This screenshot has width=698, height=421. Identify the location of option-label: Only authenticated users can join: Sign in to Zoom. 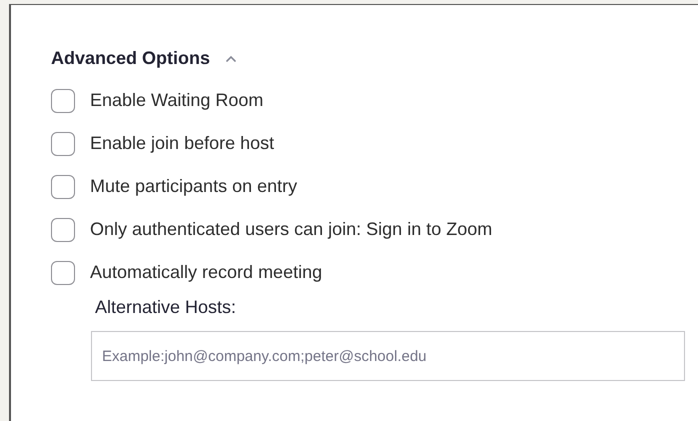
(291, 229).